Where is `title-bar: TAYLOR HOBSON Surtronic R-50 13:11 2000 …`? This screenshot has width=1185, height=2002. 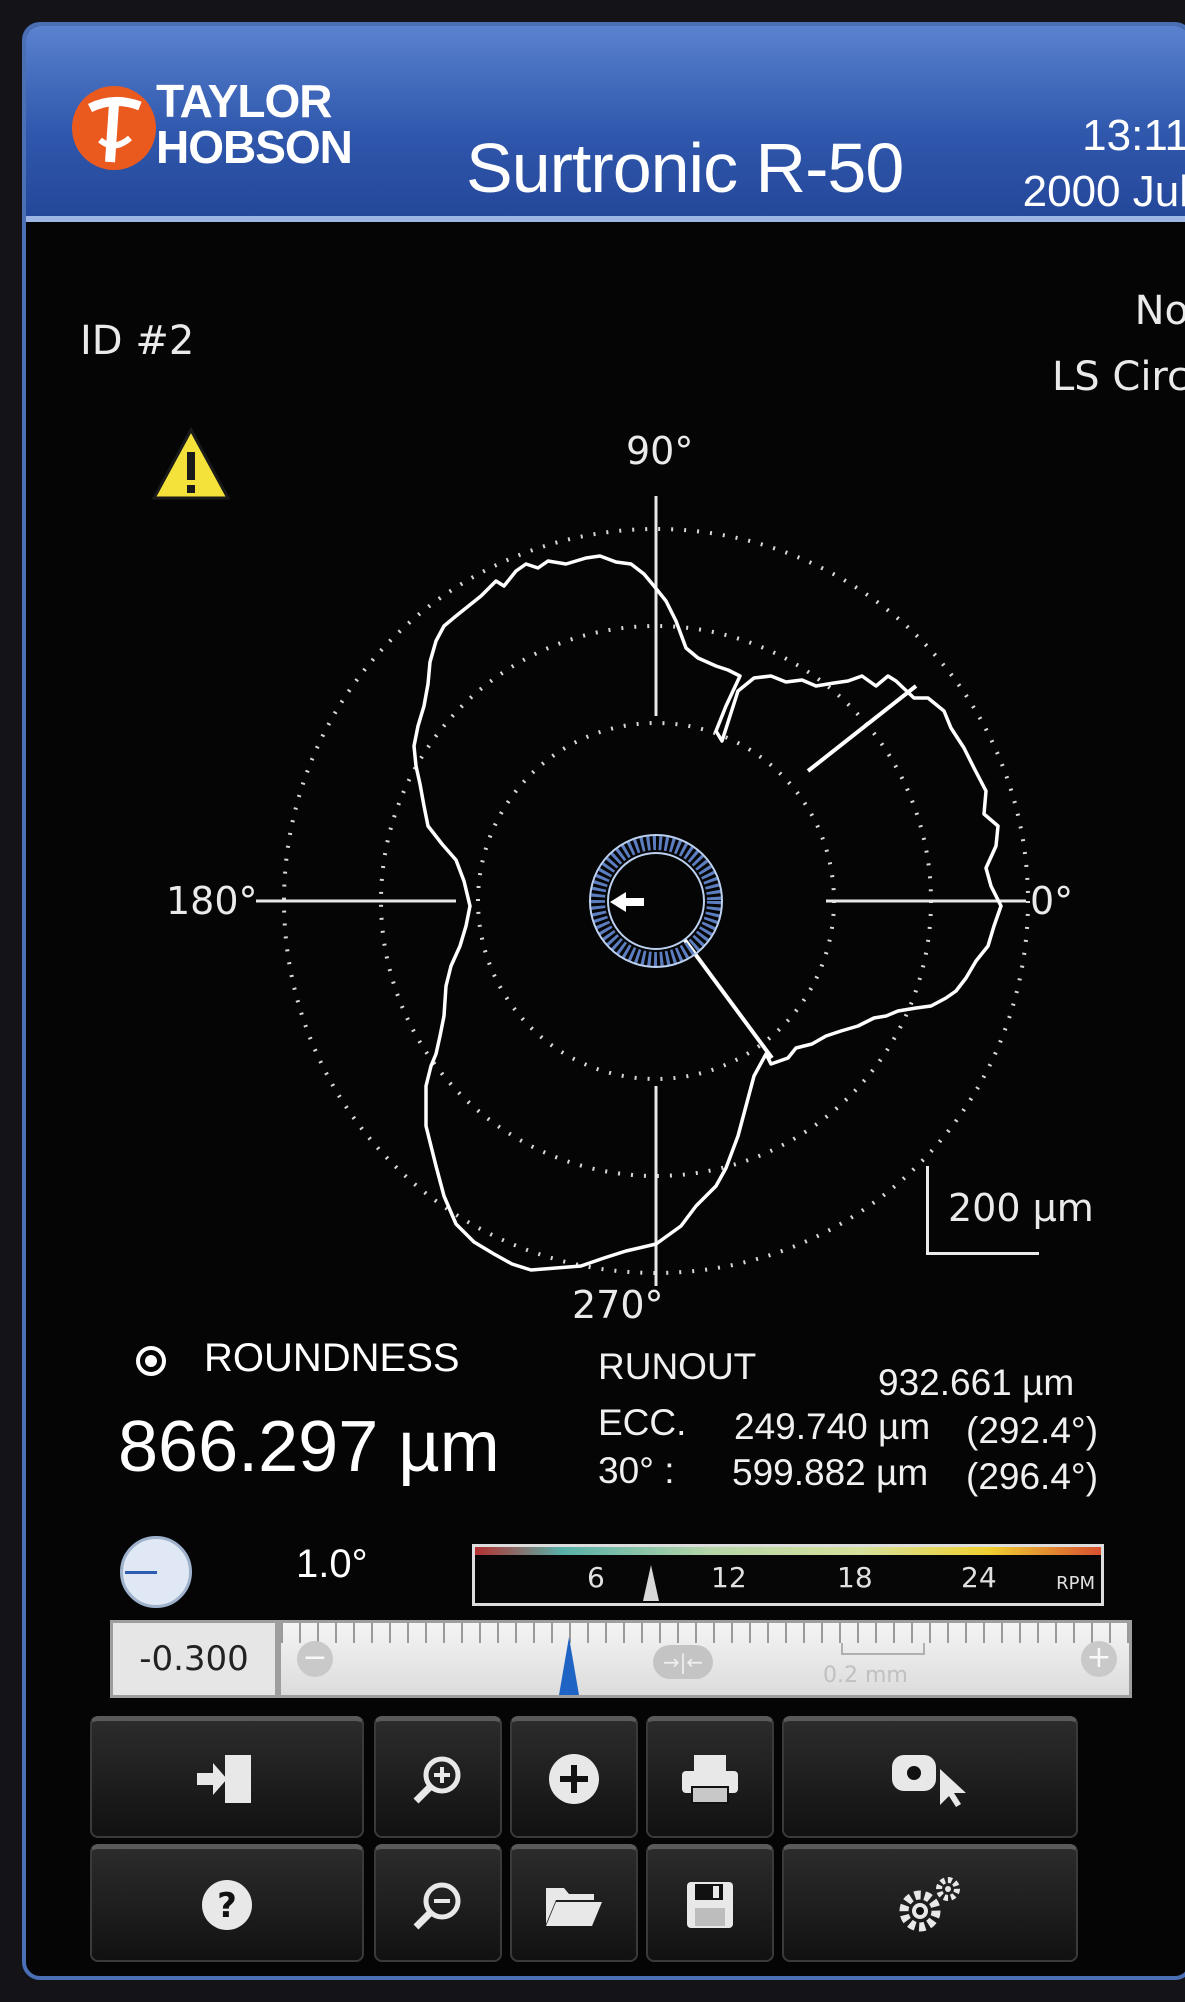
title-bar: TAYLOR HOBSON Surtronic R-50 13:11 2000 … is located at coordinates (605, 124).